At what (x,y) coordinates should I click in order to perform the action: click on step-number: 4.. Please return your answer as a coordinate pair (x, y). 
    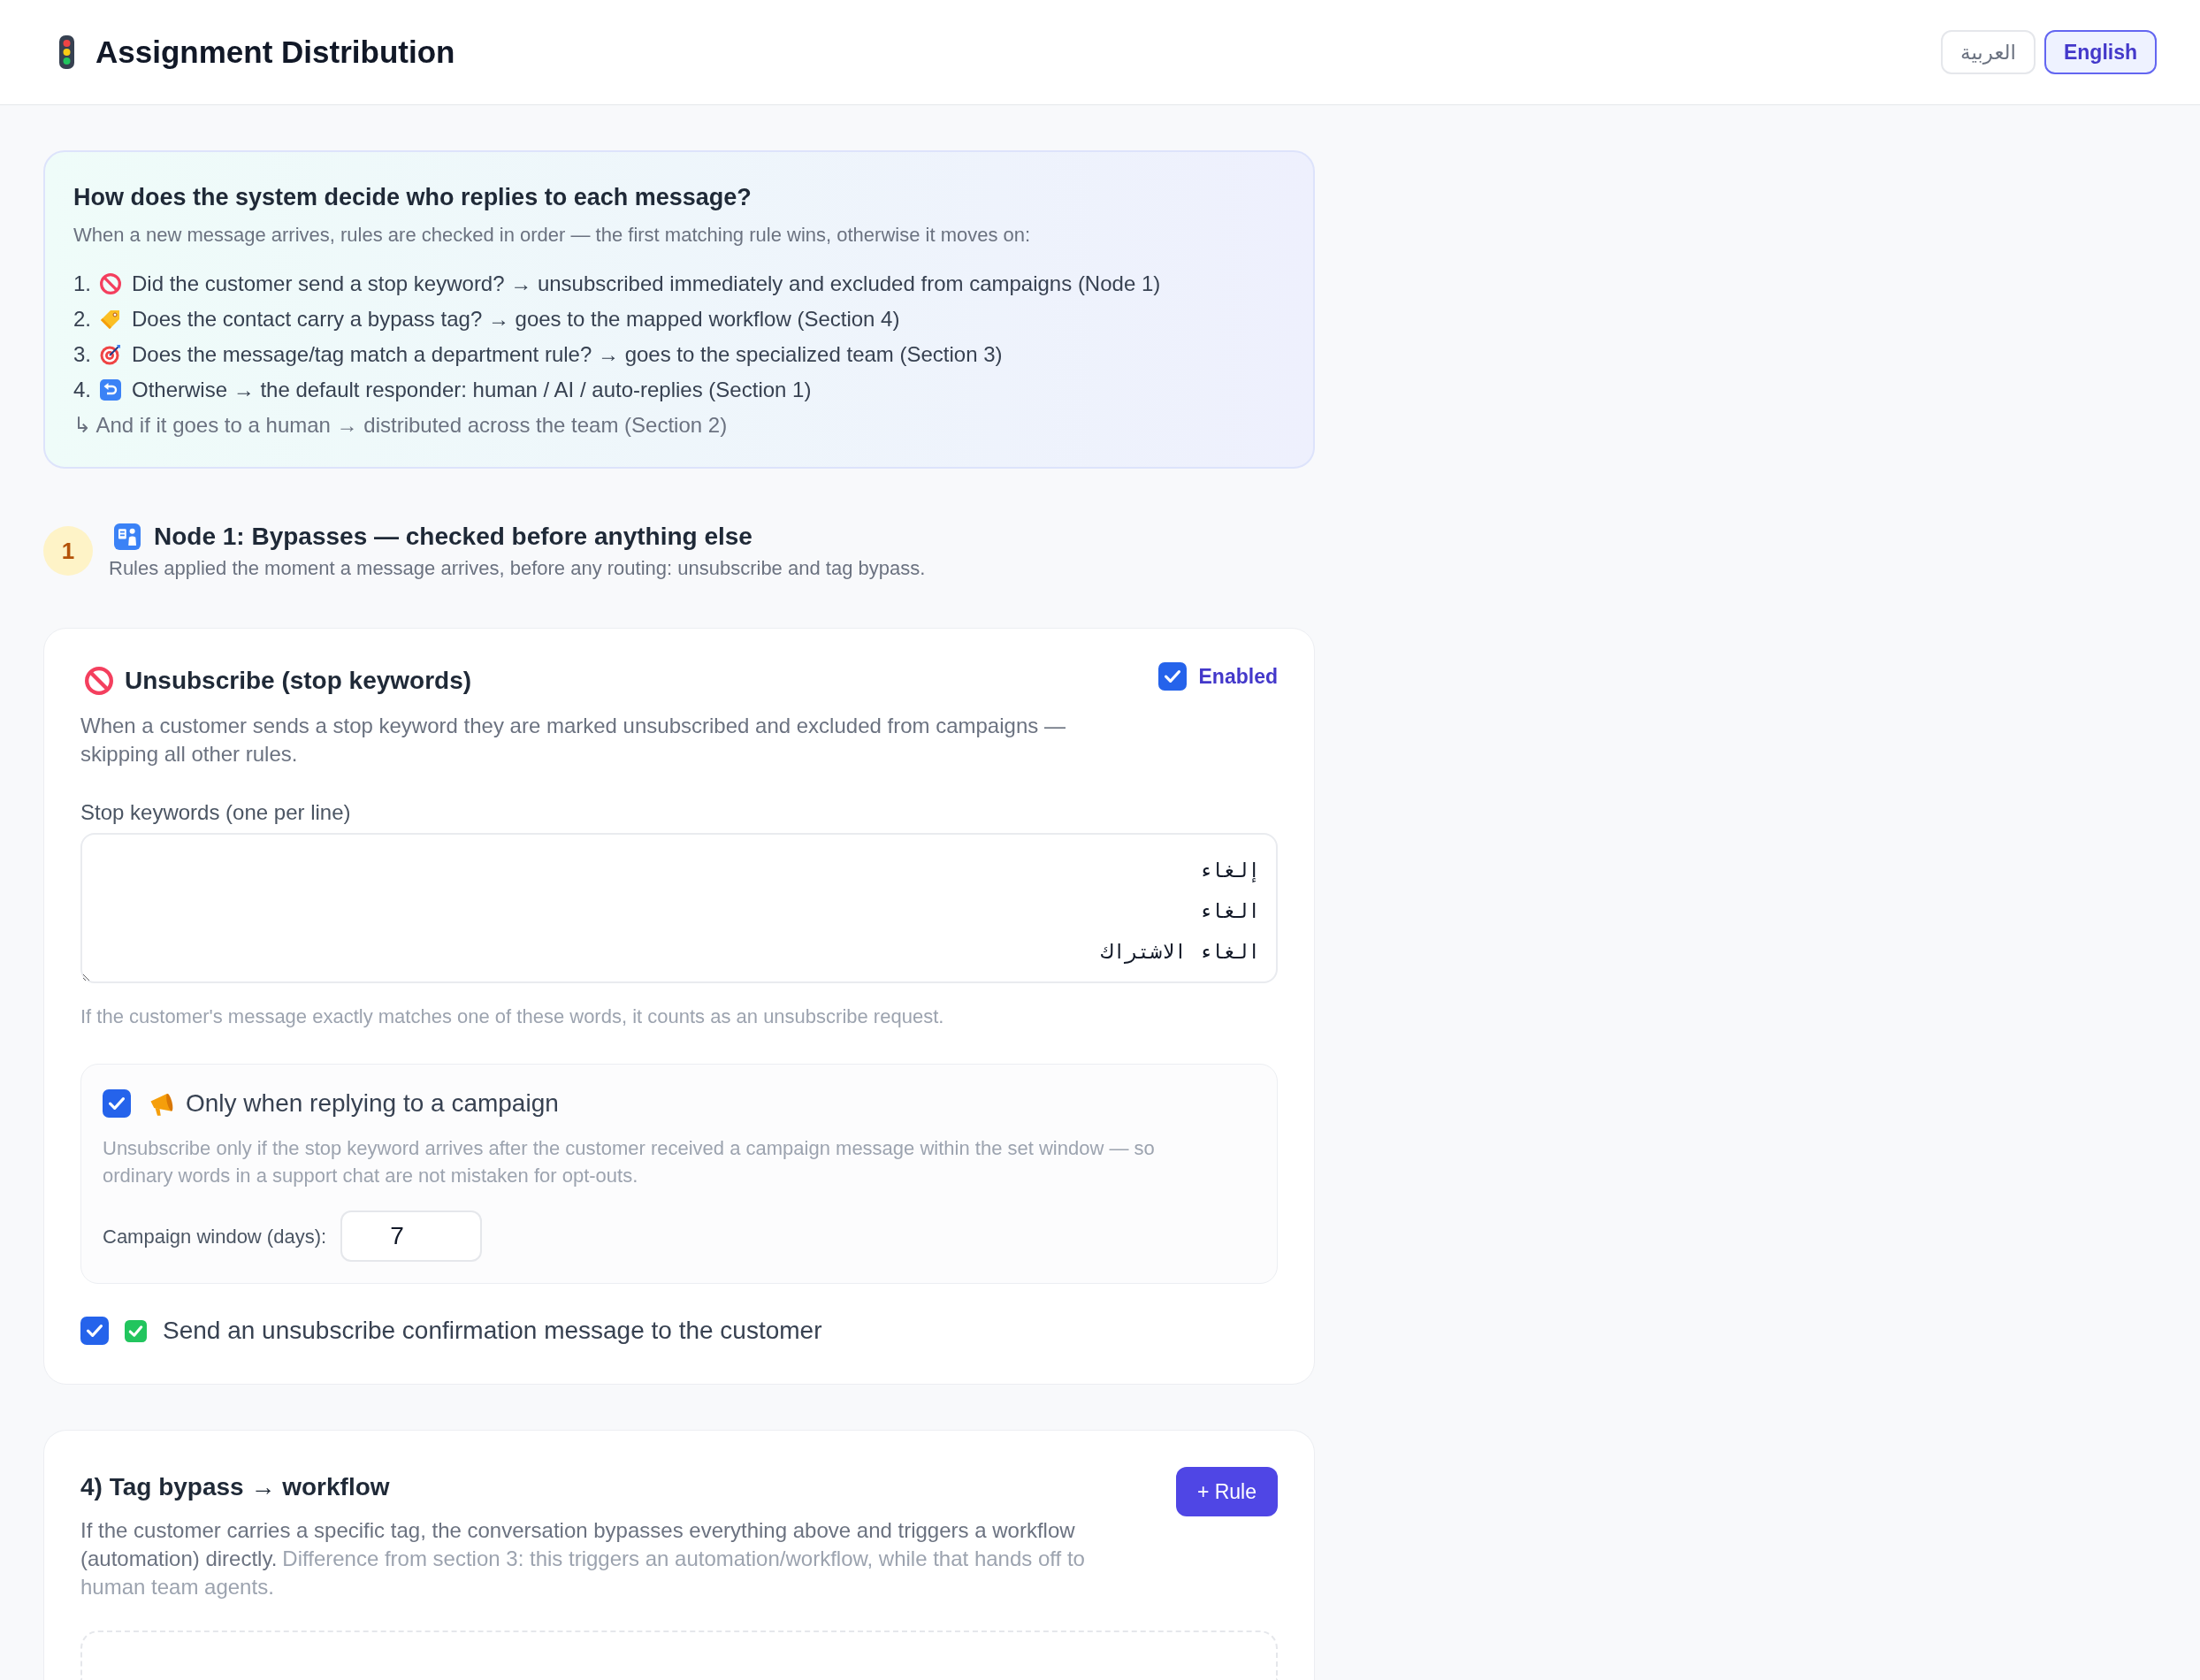
    Looking at the image, I should click on (82, 390).